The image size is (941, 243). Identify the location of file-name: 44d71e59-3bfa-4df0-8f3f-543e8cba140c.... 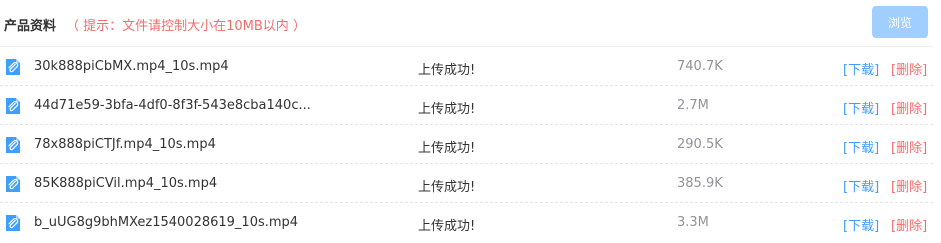
(172, 105).